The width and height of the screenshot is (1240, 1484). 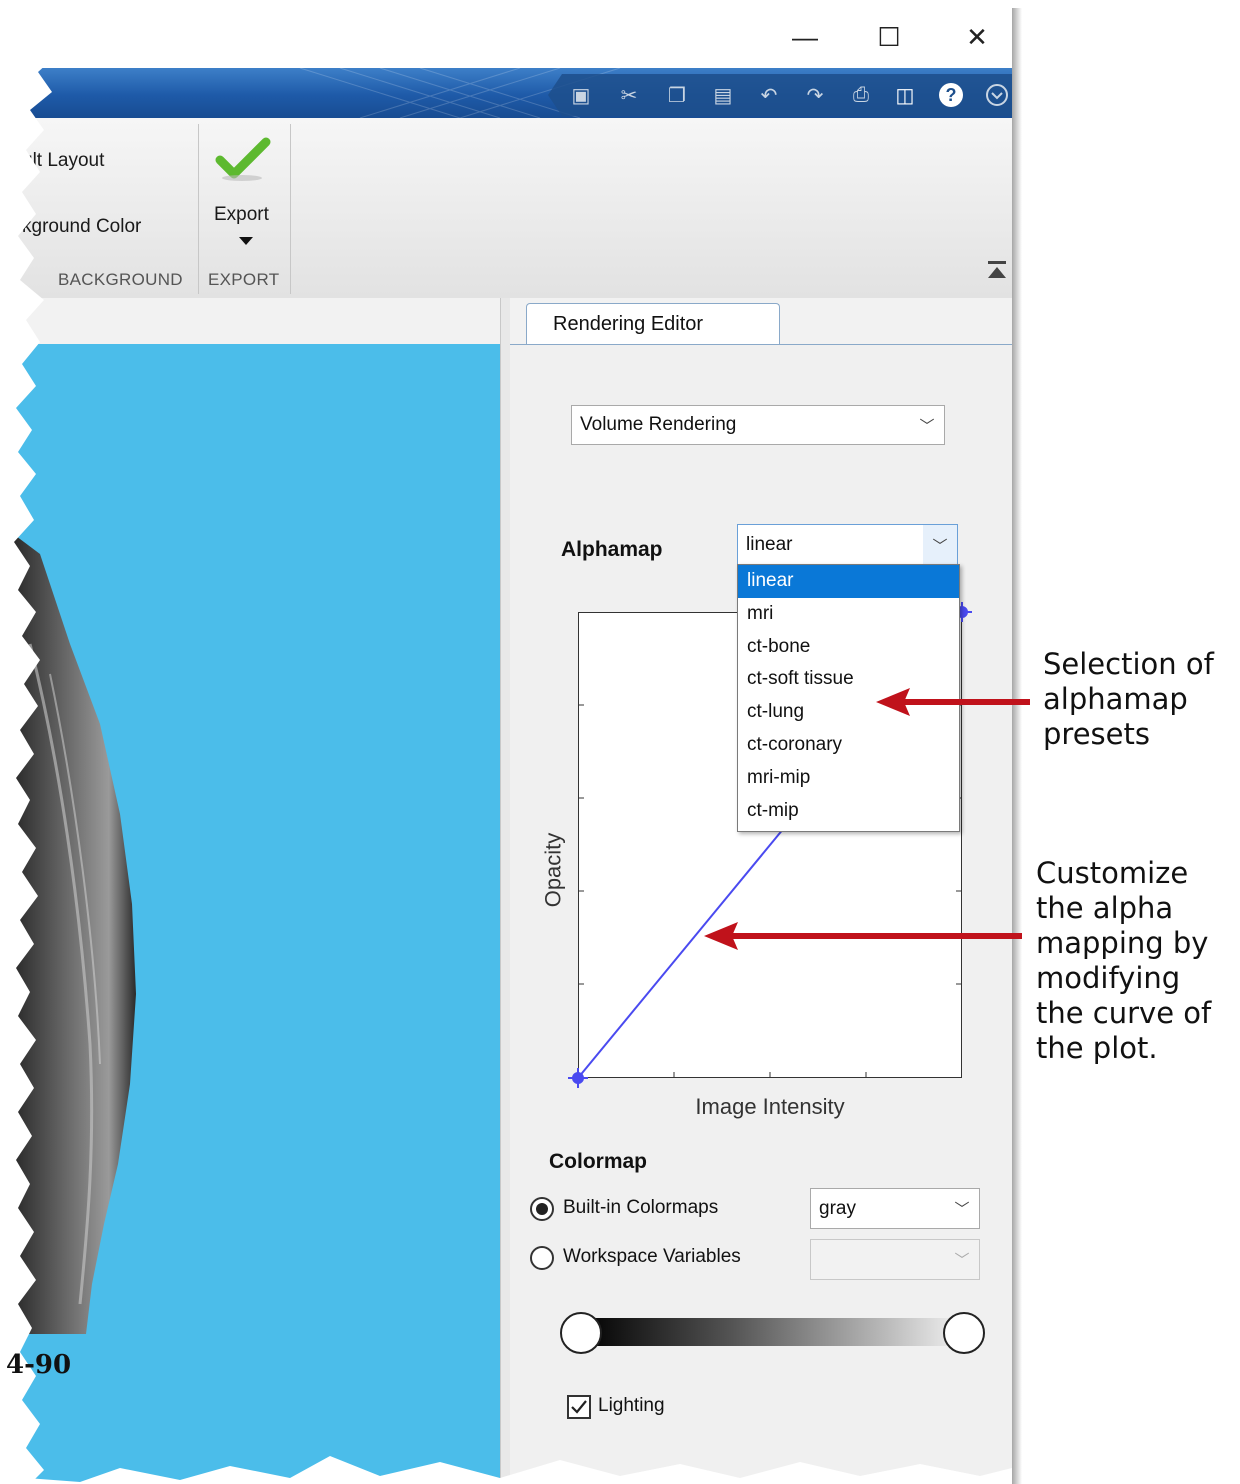 What do you see at coordinates (39, 1365) in the screenshot?
I see `page-number: 4-90` at bounding box center [39, 1365].